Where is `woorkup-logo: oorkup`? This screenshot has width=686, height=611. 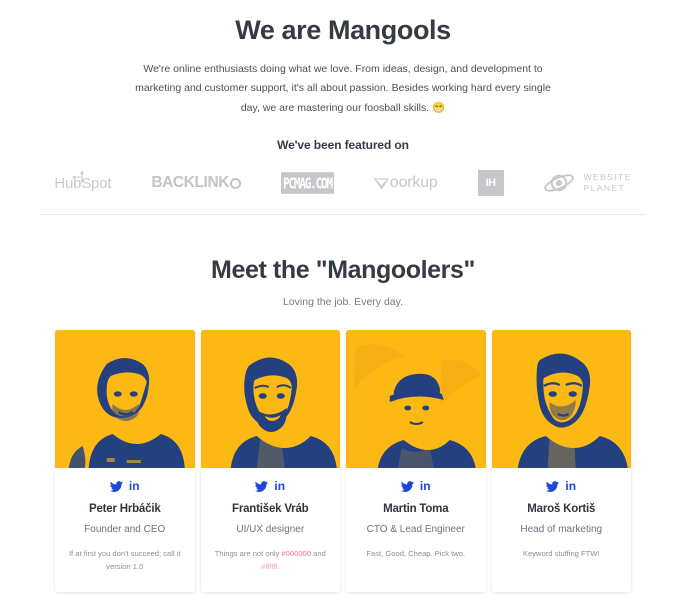
woorkup-logo: oorkup is located at coordinates (405, 183).